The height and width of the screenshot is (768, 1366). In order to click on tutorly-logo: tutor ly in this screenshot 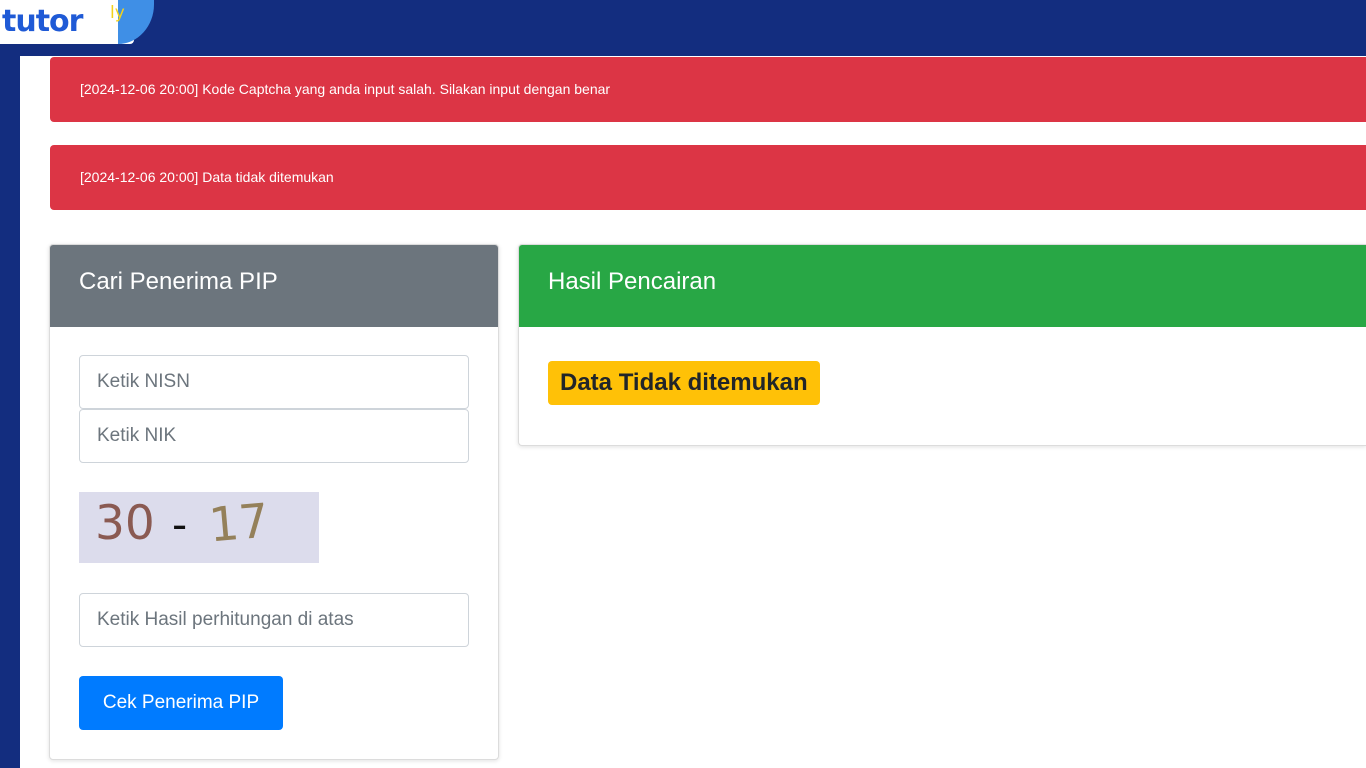, I will do `click(77, 22)`.